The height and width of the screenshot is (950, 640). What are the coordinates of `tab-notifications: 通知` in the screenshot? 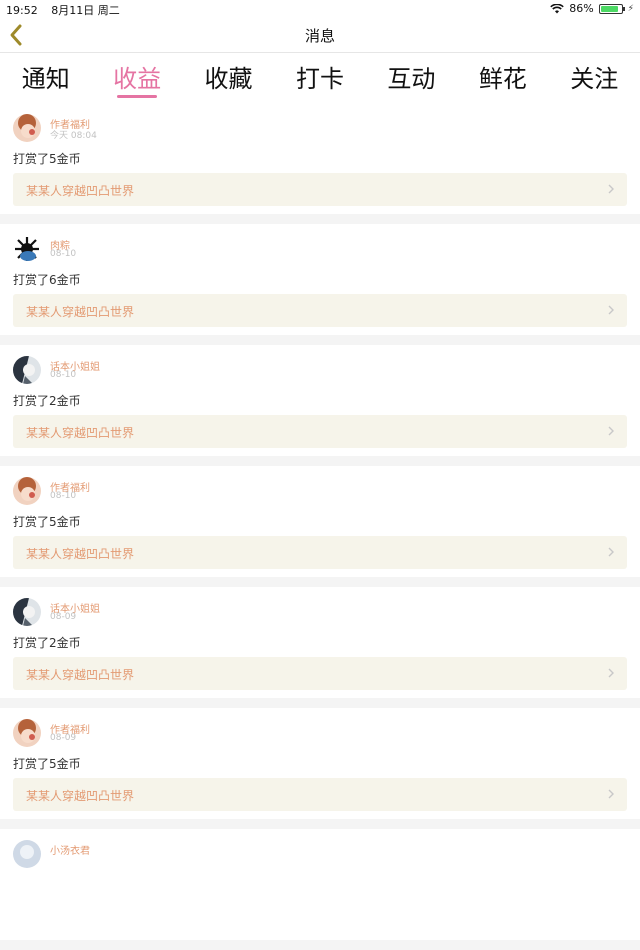 It's located at (46, 73).